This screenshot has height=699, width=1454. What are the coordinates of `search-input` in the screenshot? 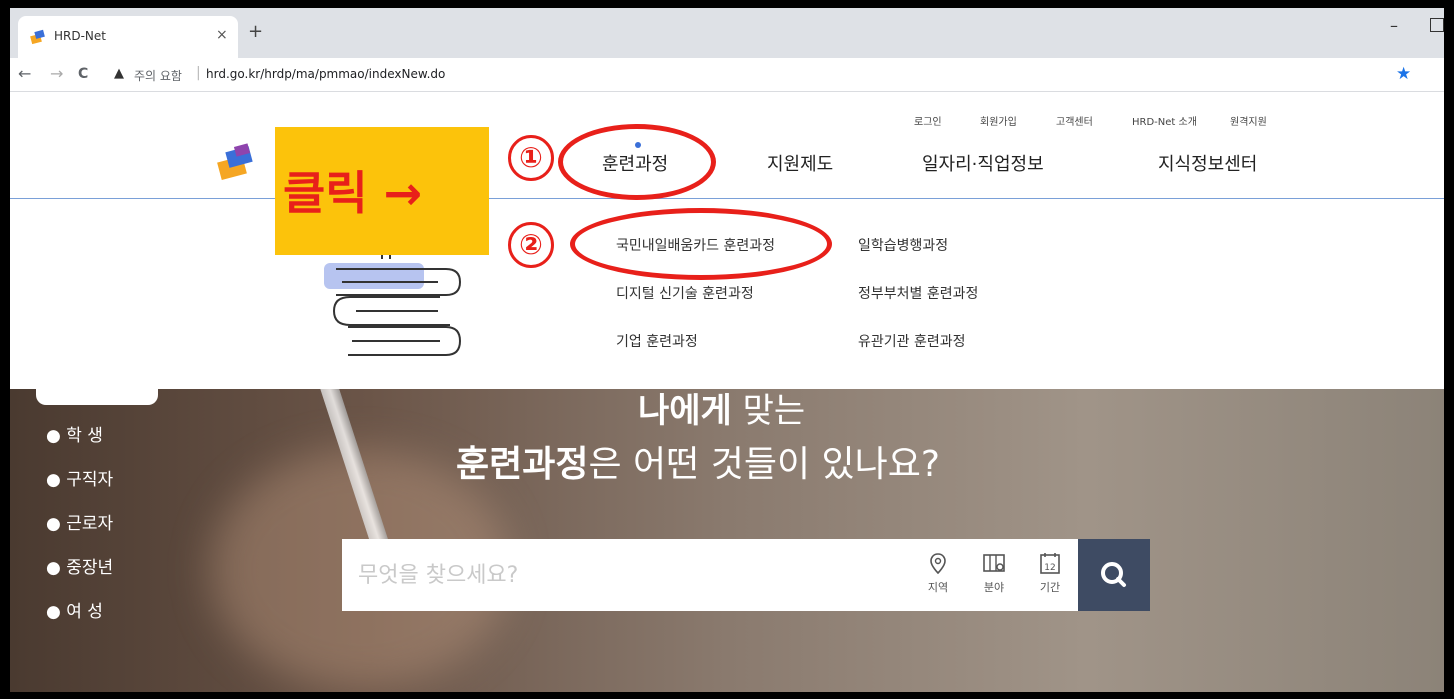 It's located at (628, 575).